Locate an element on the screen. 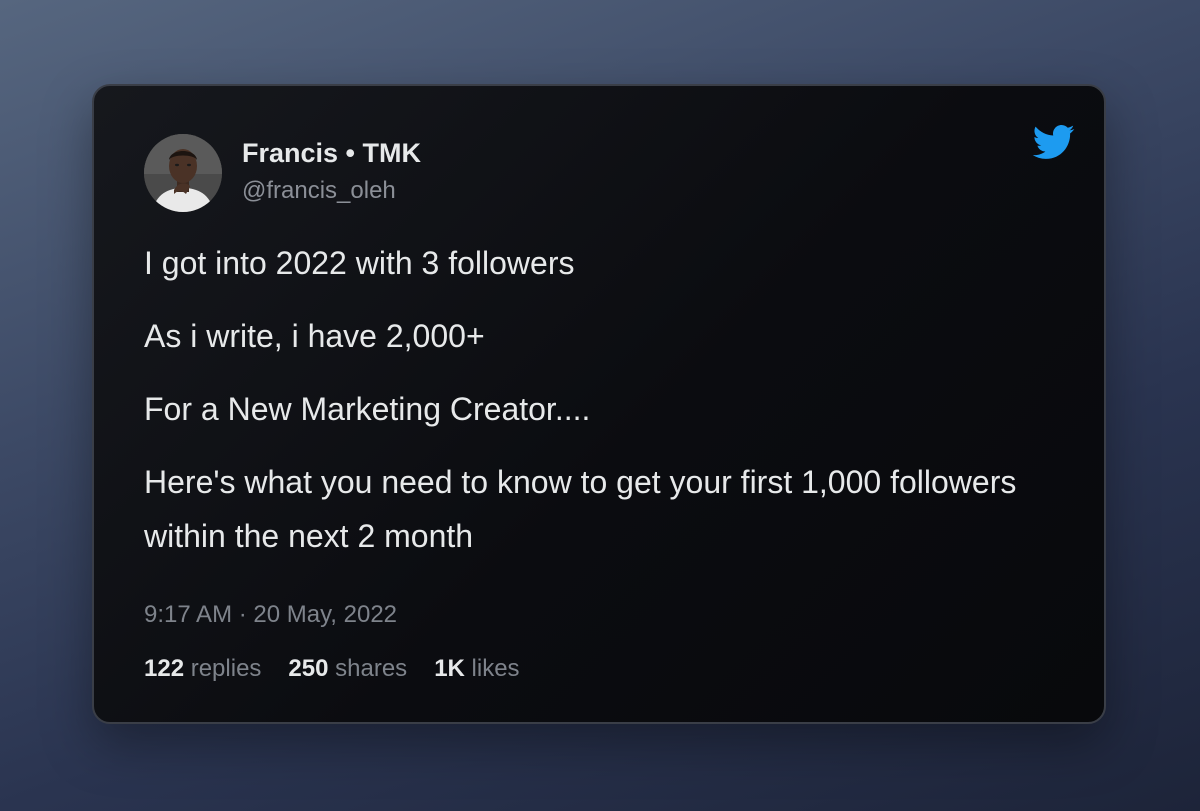 This screenshot has width=1200, height=811. likes-label: likes is located at coordinates (495, 668).